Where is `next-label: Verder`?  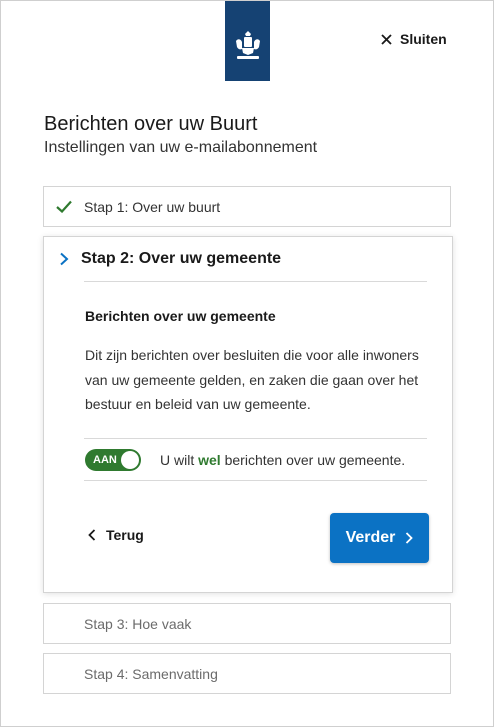
next-label: Verder is located at coordinates (370, 537).